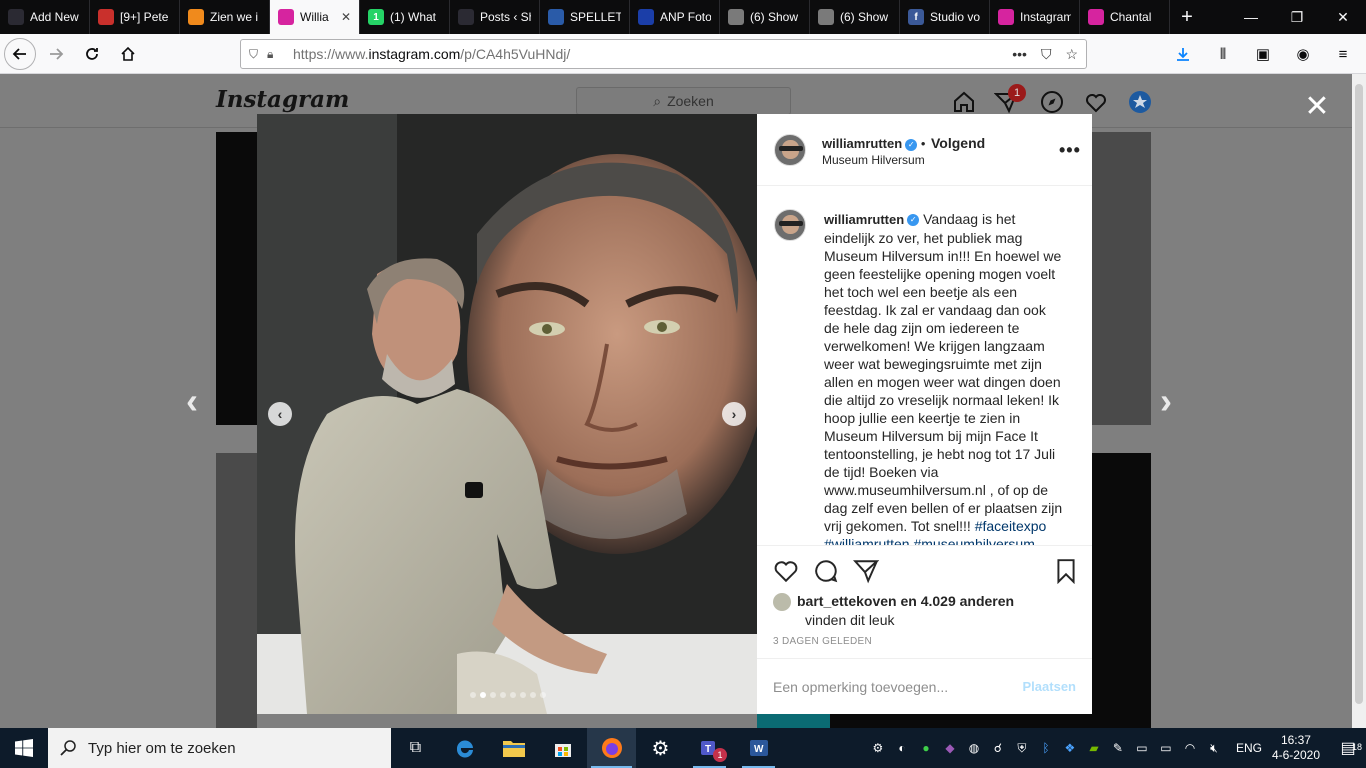 This screenshot has width=1366, height=768. I want to click on follow-status-button: Volgend, so click(958, 143).